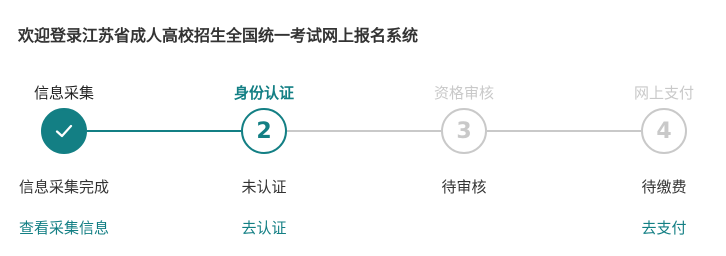 The image size is (726, 256). Describe the element at coordinates (664, 131) in the screenshot. I see `step-marker-online-payment: 4` at that location.